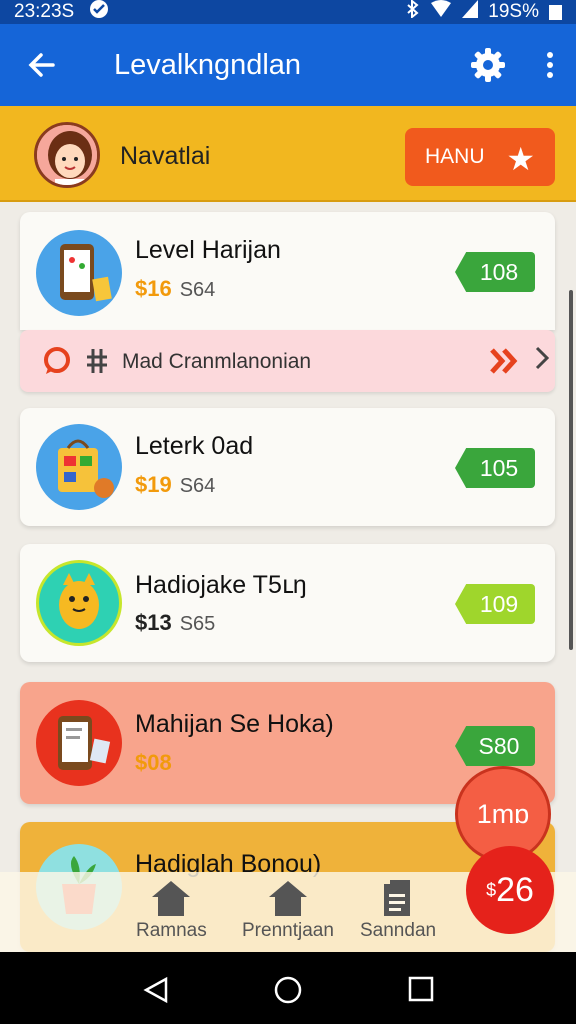 Image resolution: width=576 pixels, height=1024 pixels. What do you see at coordinates (288, 930) in the screenshot?
I see `nav-label: Prenntjaan` at bounding box center [288, 930].